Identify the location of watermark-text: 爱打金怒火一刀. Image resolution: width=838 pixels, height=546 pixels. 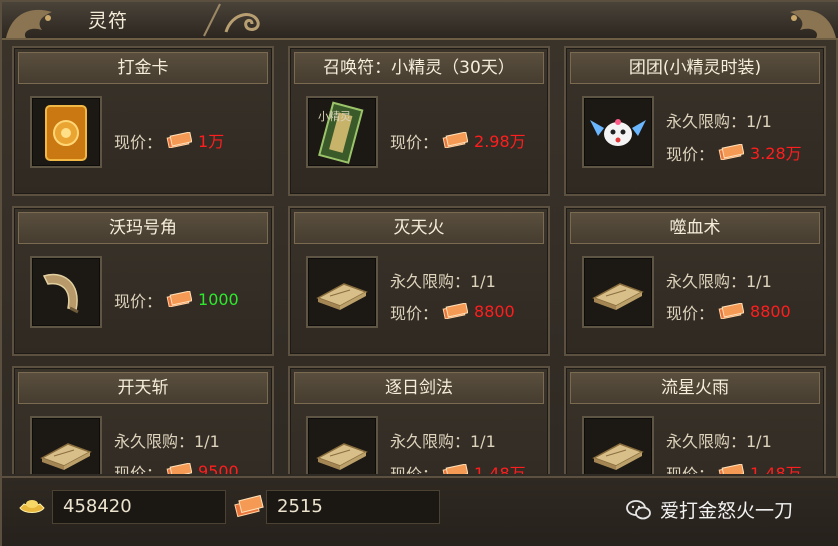
(727, 511).